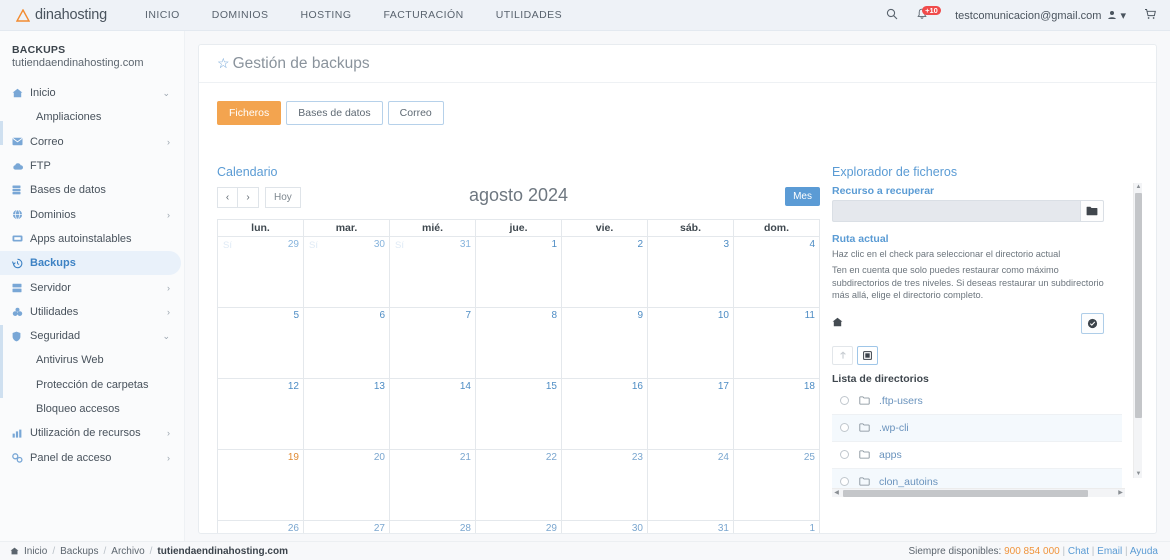 The width and height of the screenshot is (1170, 560). What do you see at coordinates (837, 323) in the screenshot?
I see `home-icon` at bounding box center [837, 323].